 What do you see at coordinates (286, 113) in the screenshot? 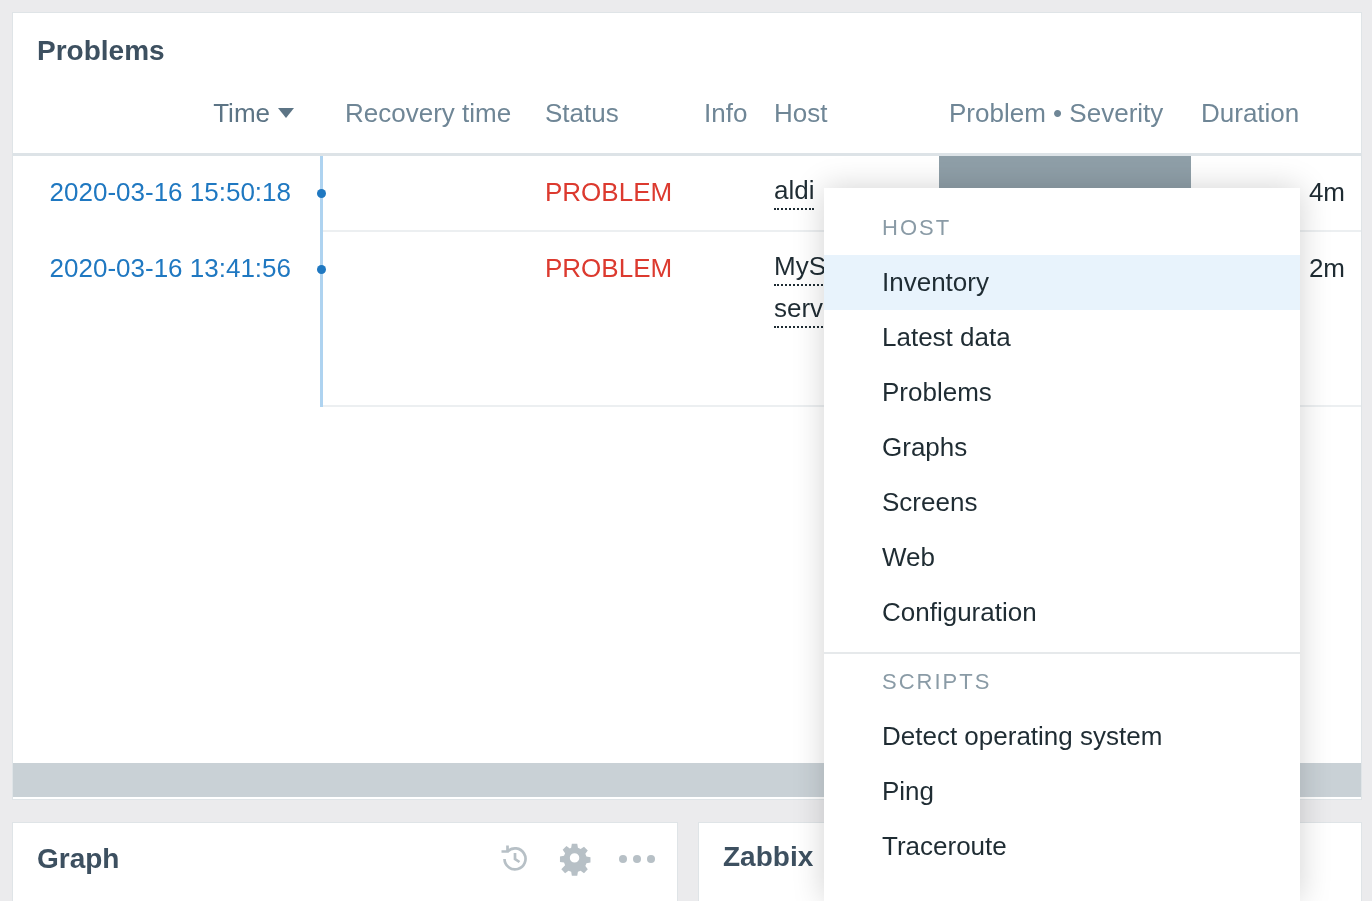
I see `sort-caret-icon` at bounding box center [286, 113].